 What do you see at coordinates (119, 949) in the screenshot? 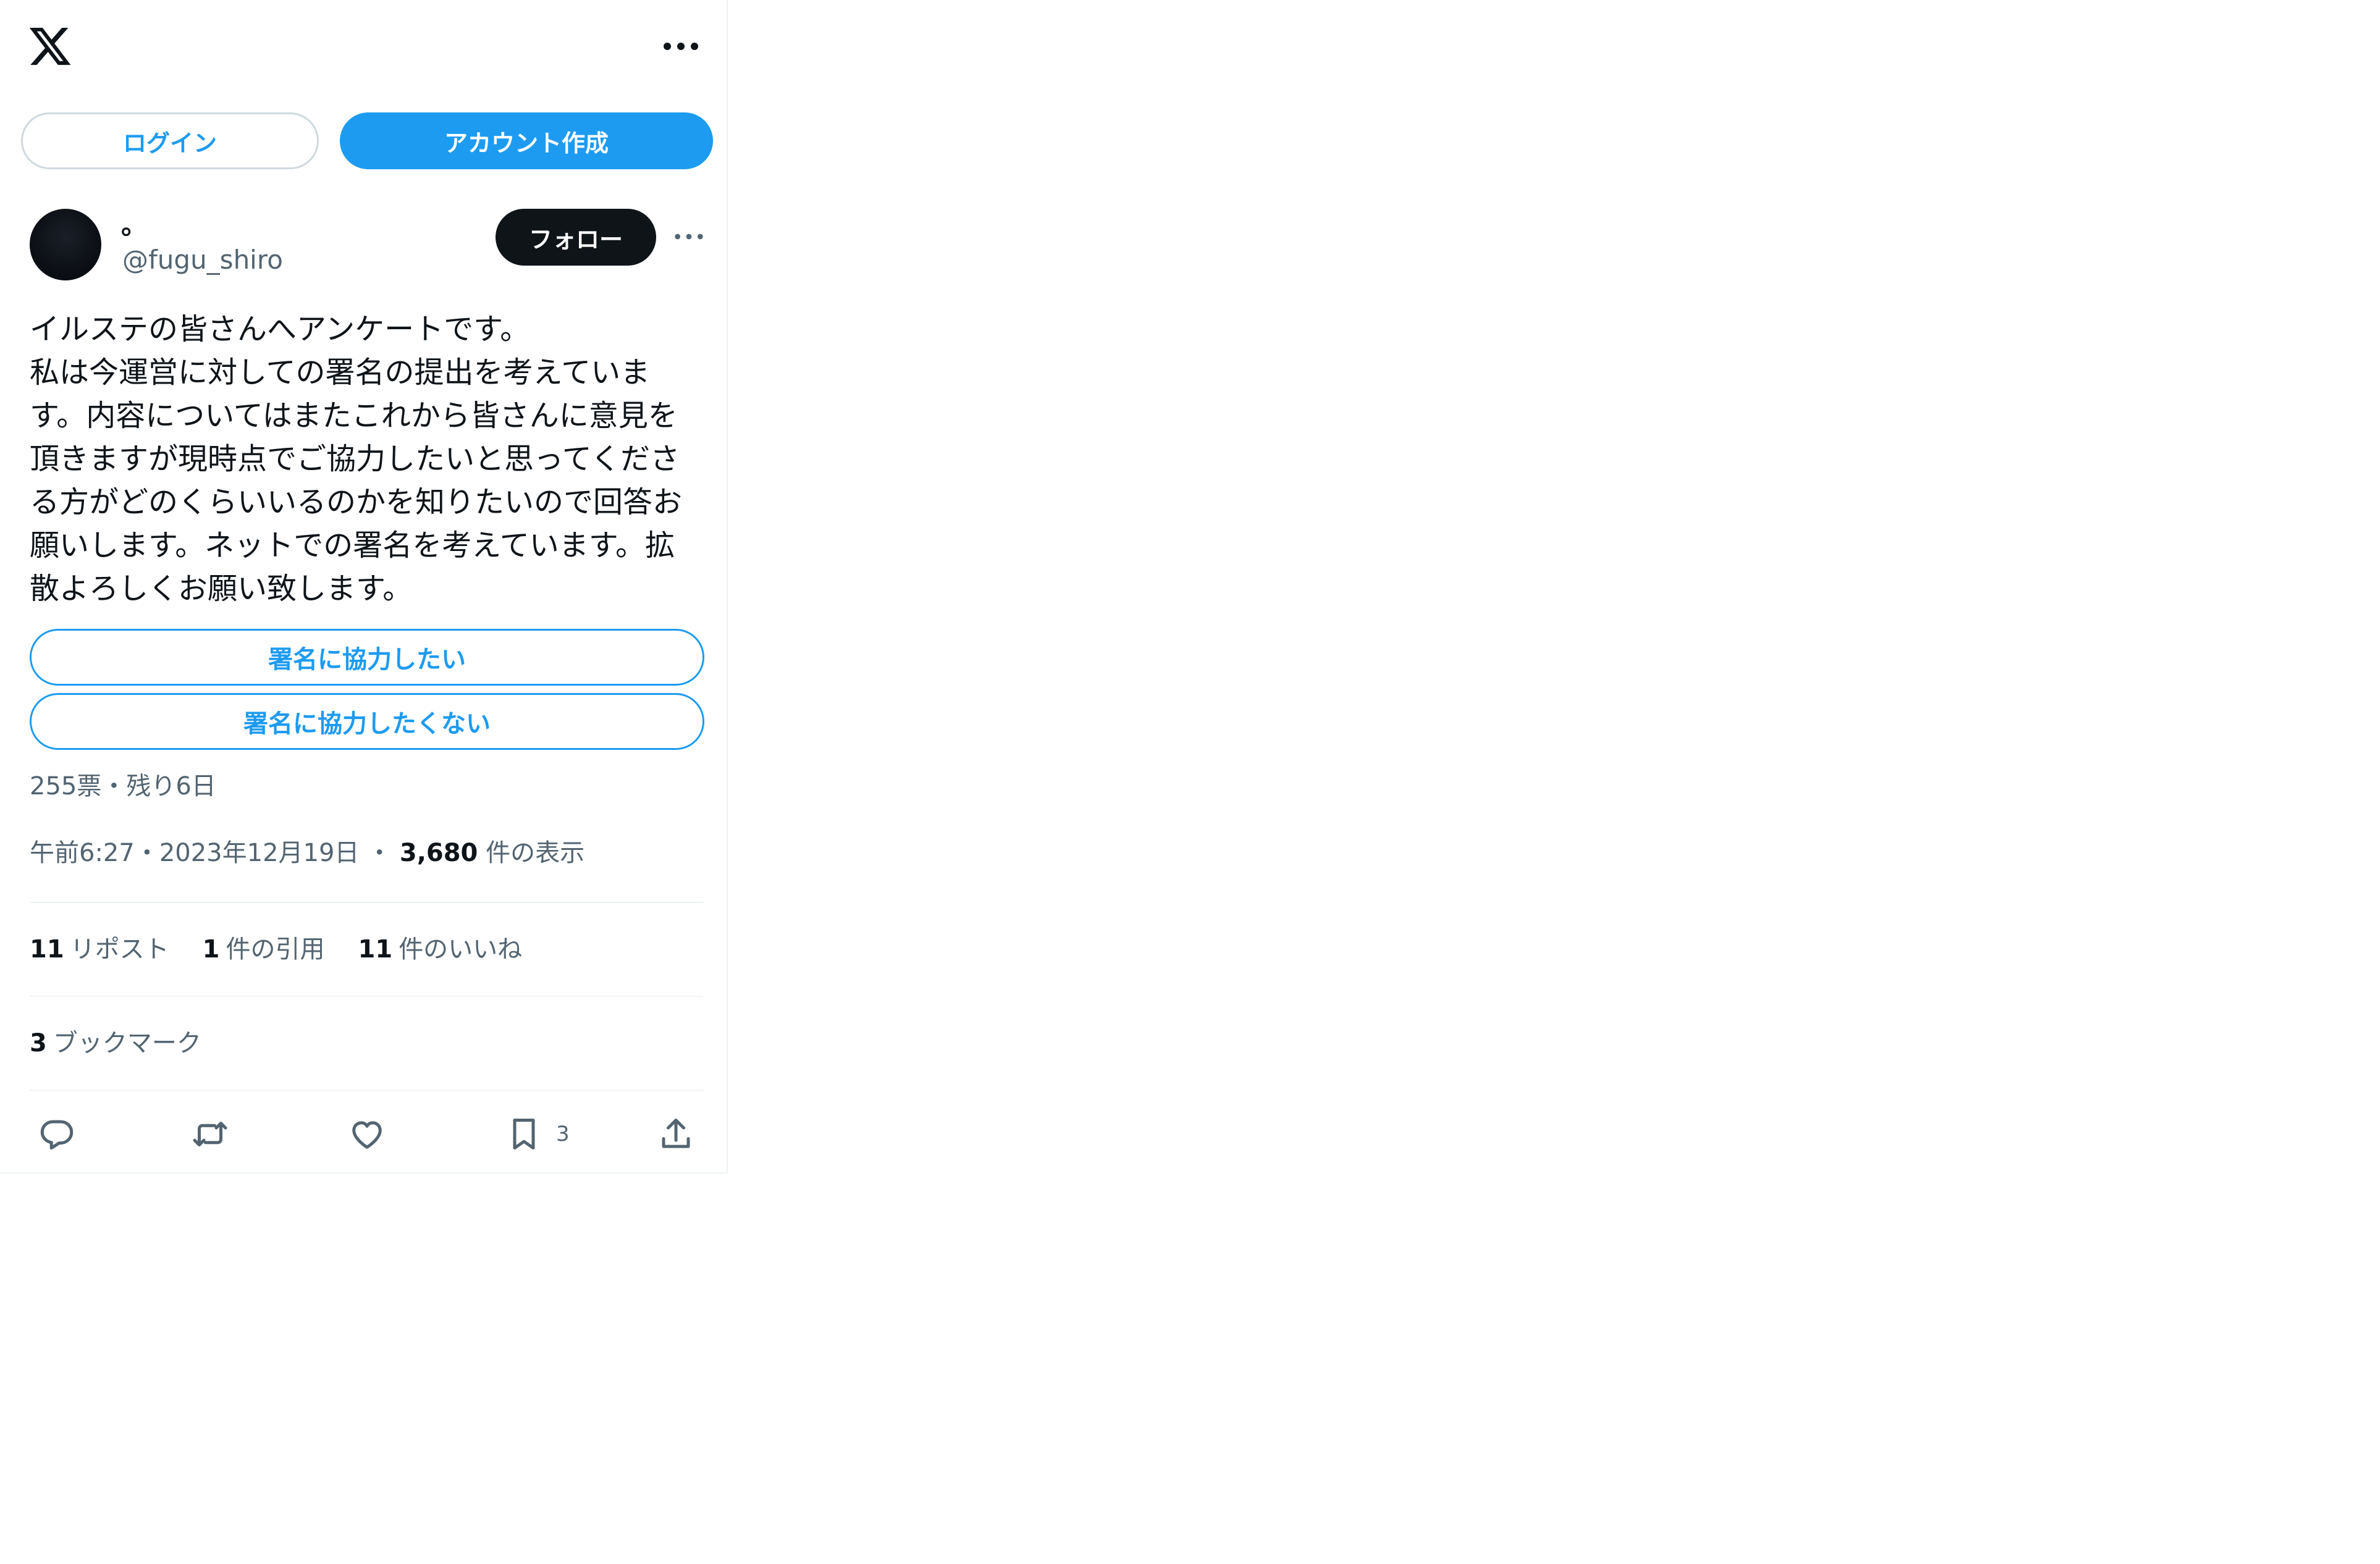
I see `reposts-label: リポスト` at bounding box center [119, 949].